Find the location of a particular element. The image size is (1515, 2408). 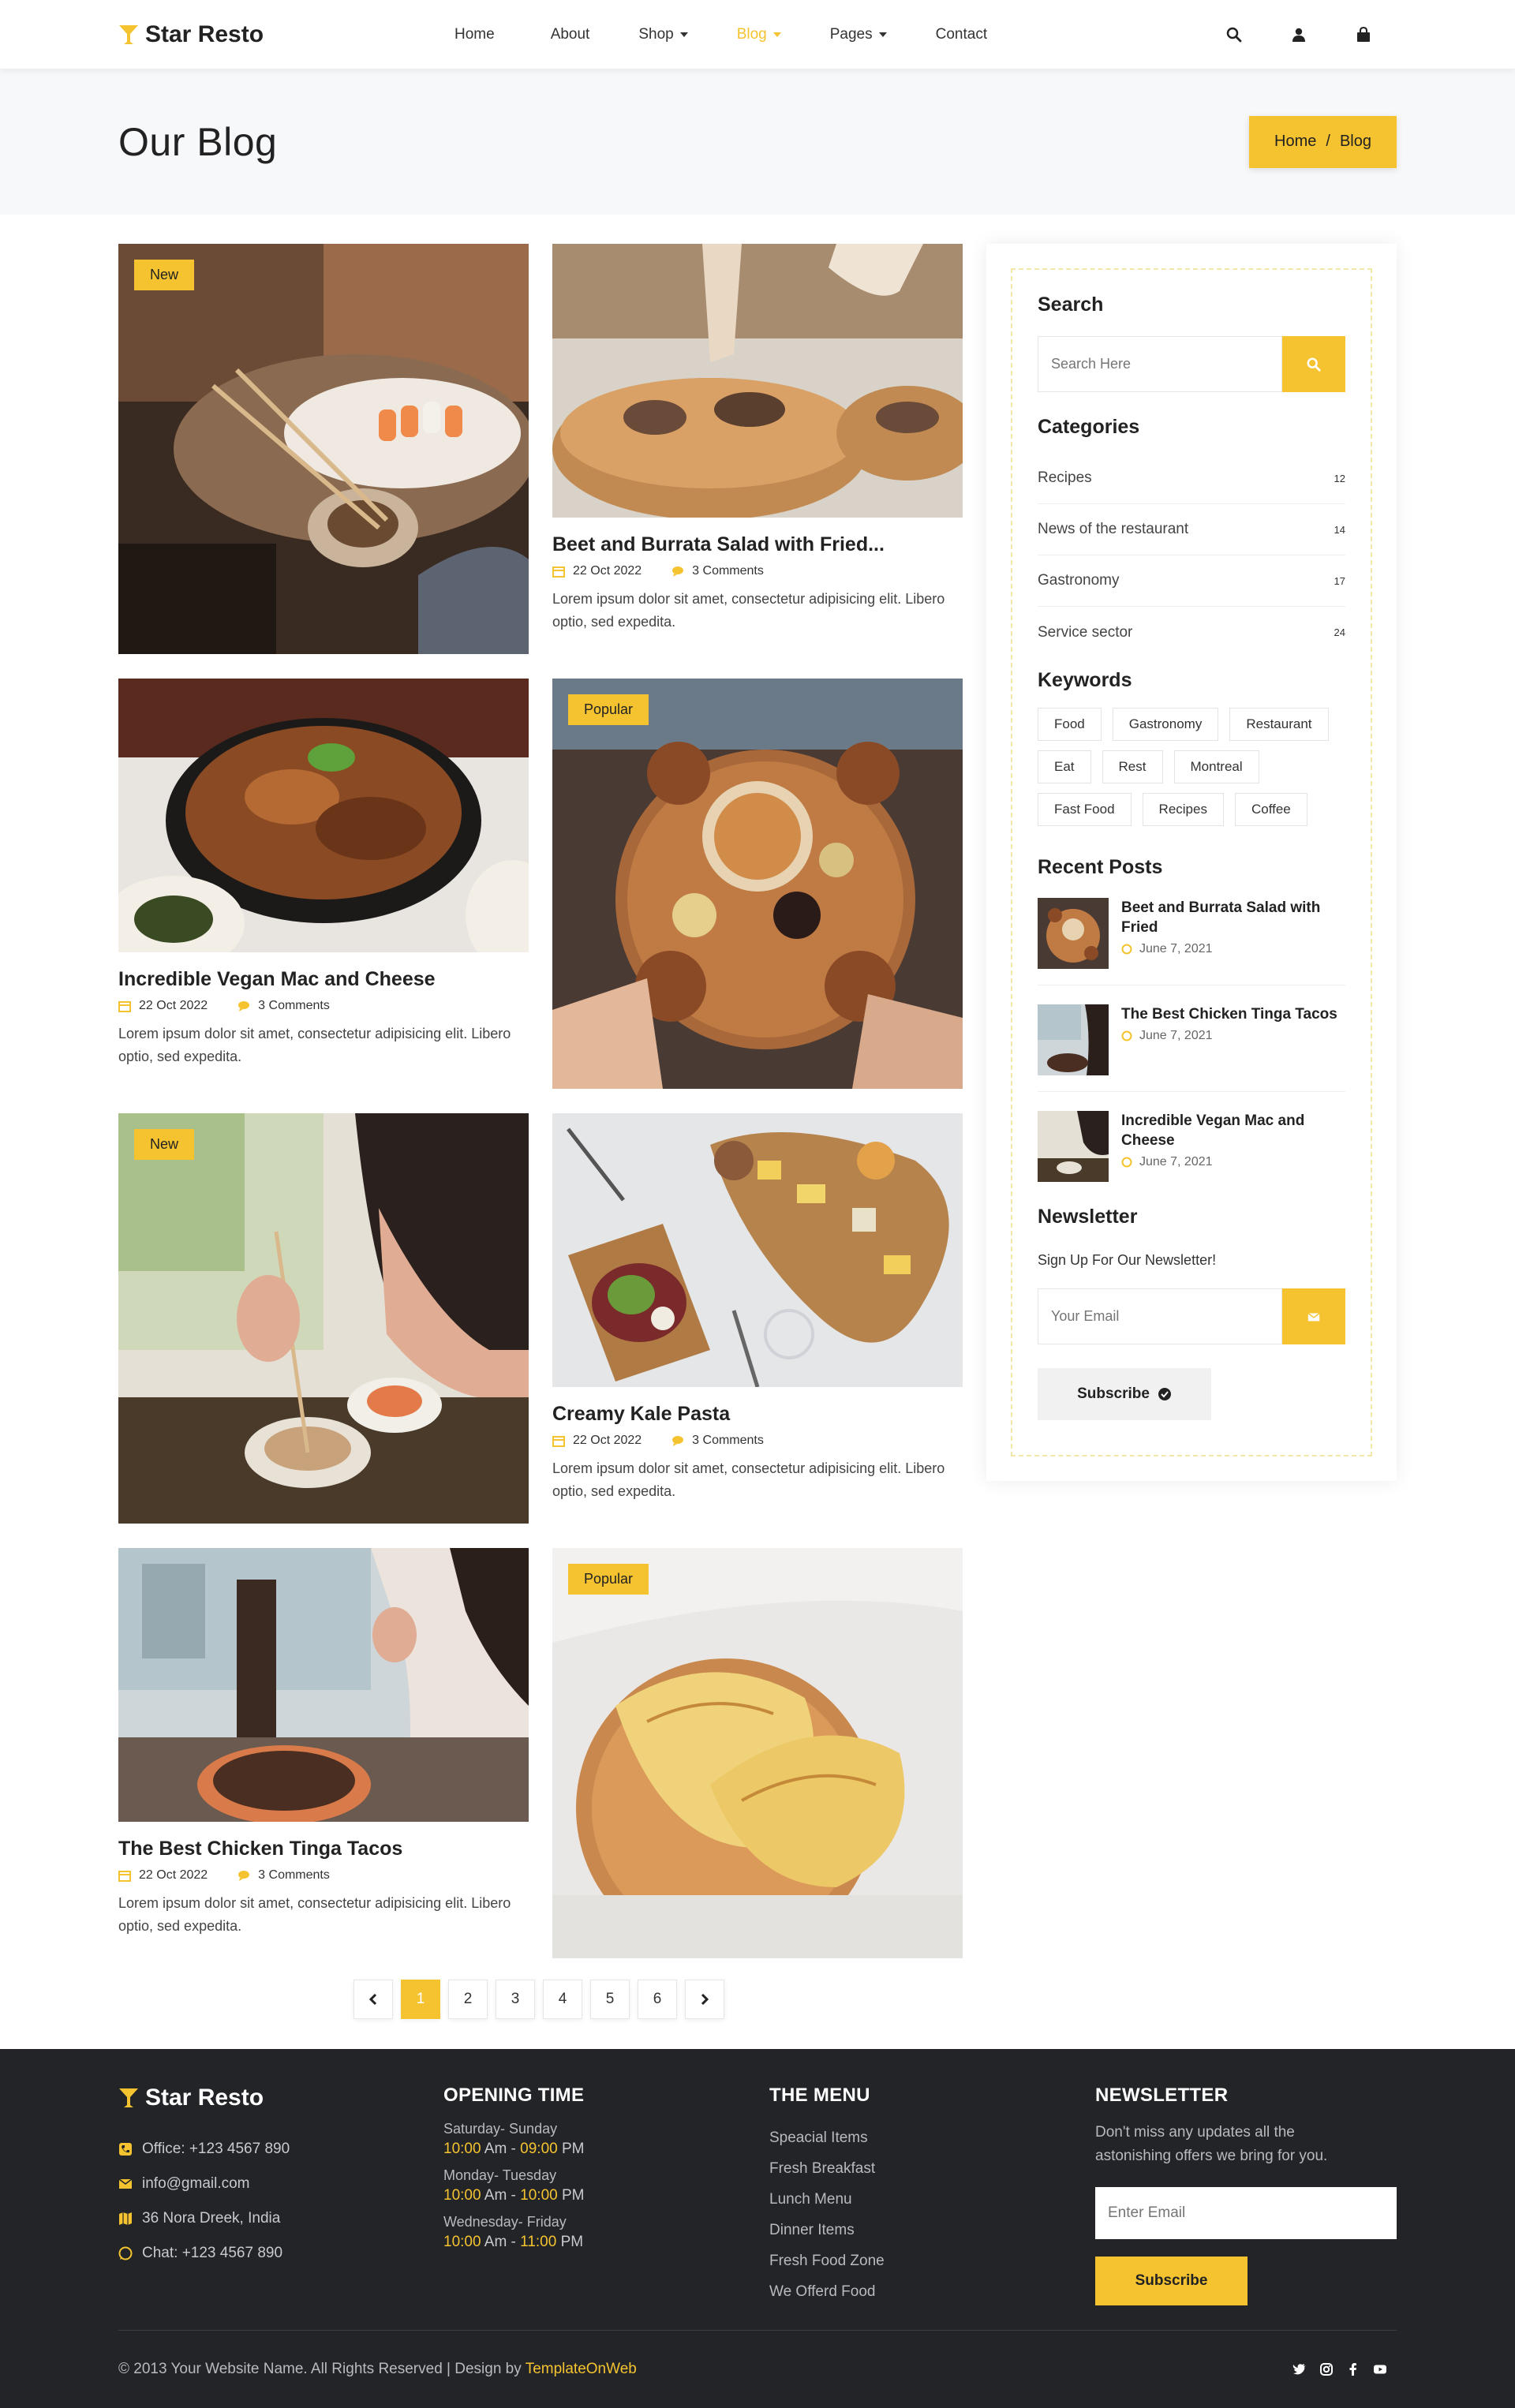

footer-menu-link: Dinner Items is located at coordinates (827, 2230).